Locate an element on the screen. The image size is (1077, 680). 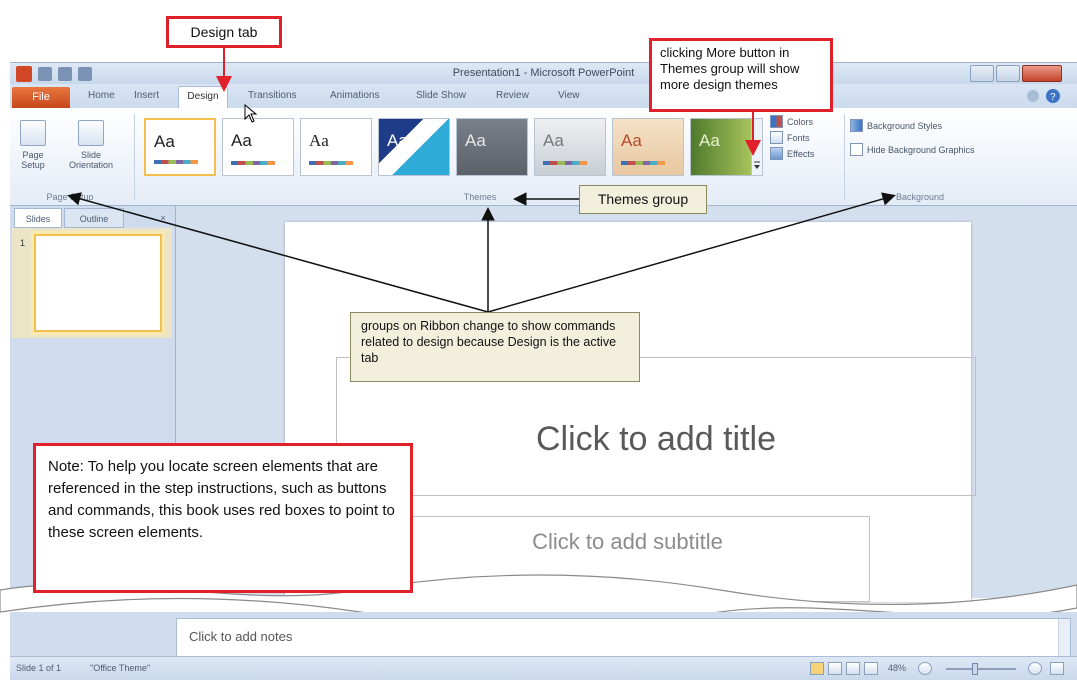
background-styles-button: Background Styles is located at coordinates (940, 126).